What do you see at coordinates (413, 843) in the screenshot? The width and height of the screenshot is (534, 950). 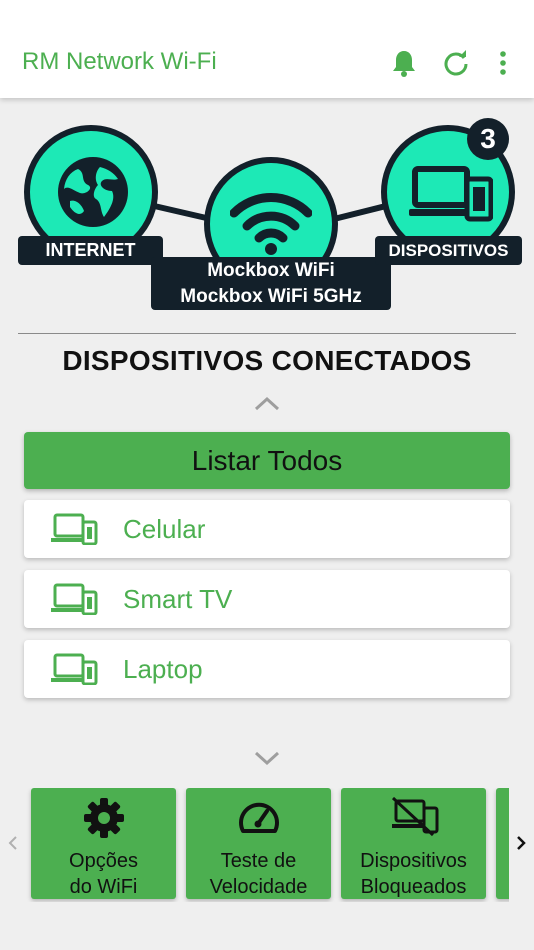 I see `tile-blocked-devices: Dispositivos Bloqueados` at bounding box center [413, 843].